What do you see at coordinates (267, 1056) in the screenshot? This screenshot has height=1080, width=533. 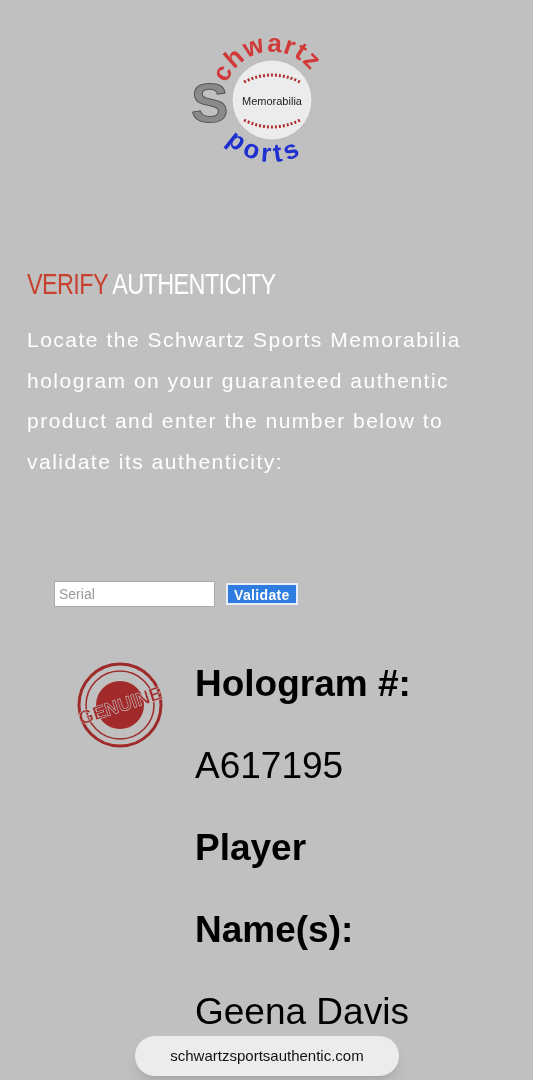 I see `url-toast: schwartzsportsauthentic.com` at bounding box center [267, 1056].